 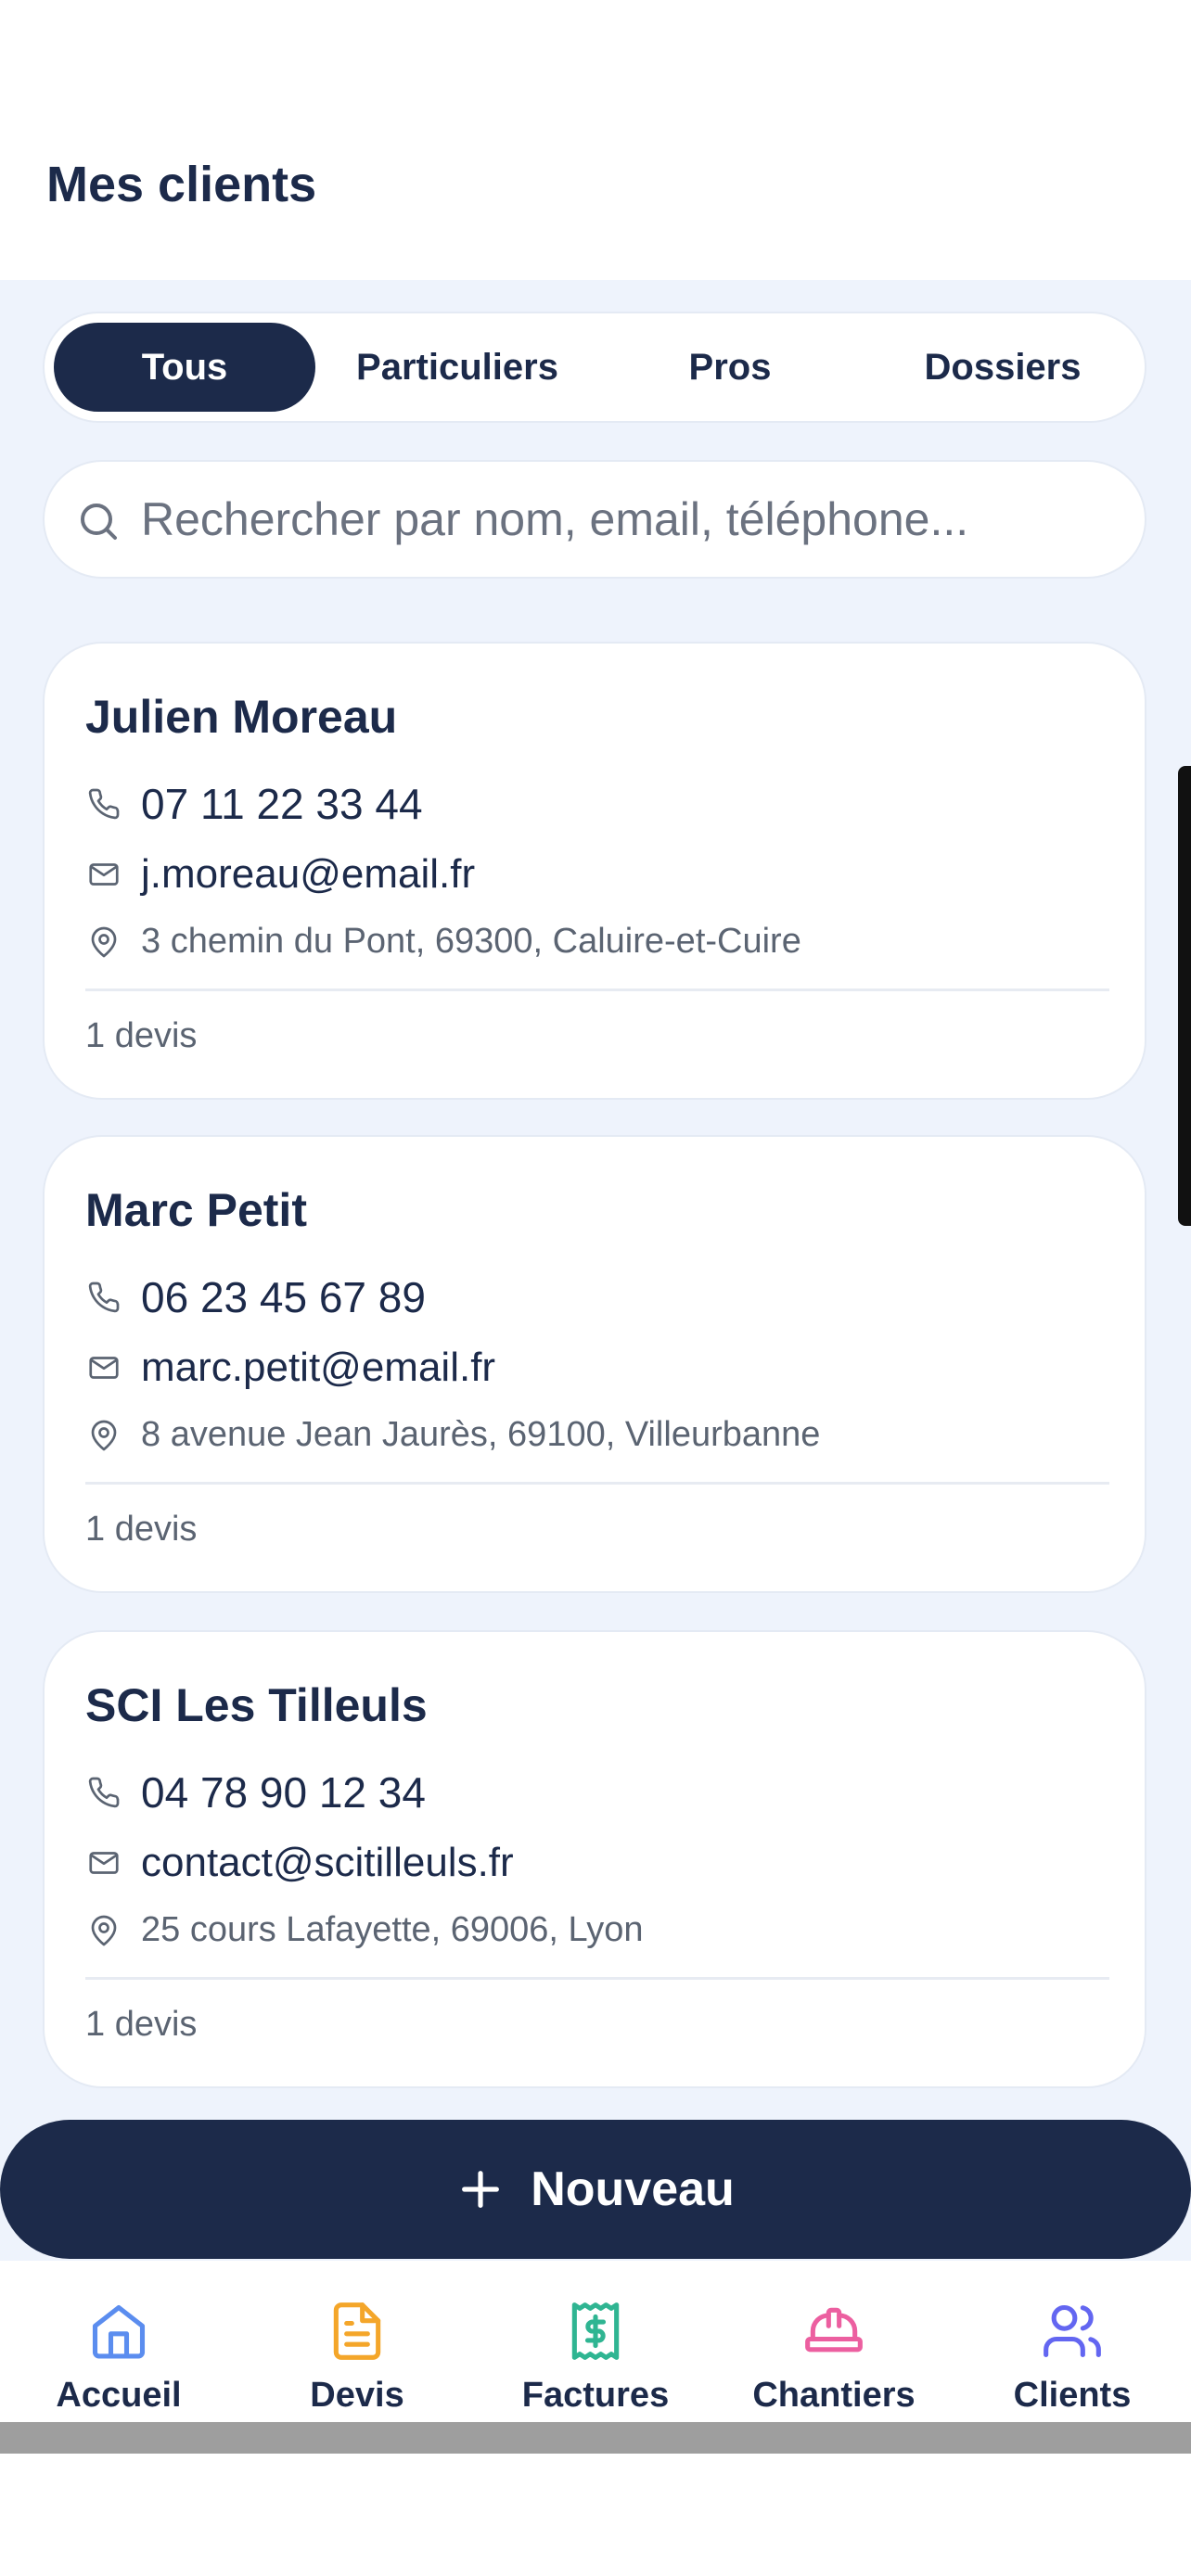 I want to click on client-email-row: j.moreau@email.fr, so click(x=280, y=874).